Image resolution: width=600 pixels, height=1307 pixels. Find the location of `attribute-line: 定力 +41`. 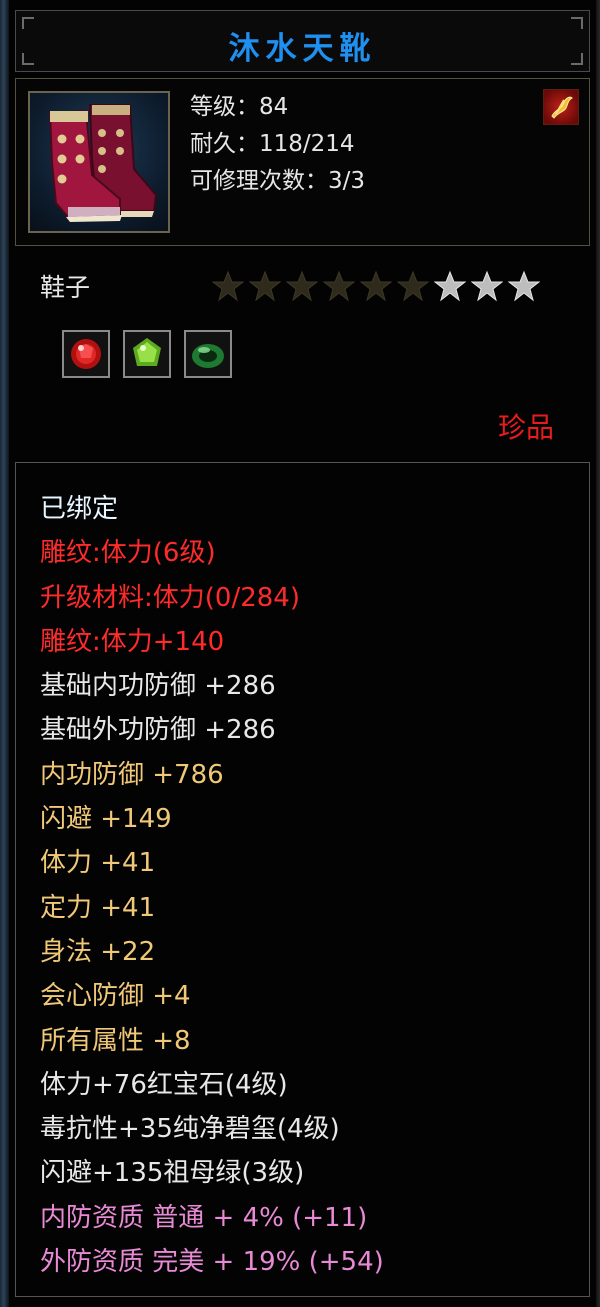

attribute-line: 定力 +41 is located at coordinates (98, 907).